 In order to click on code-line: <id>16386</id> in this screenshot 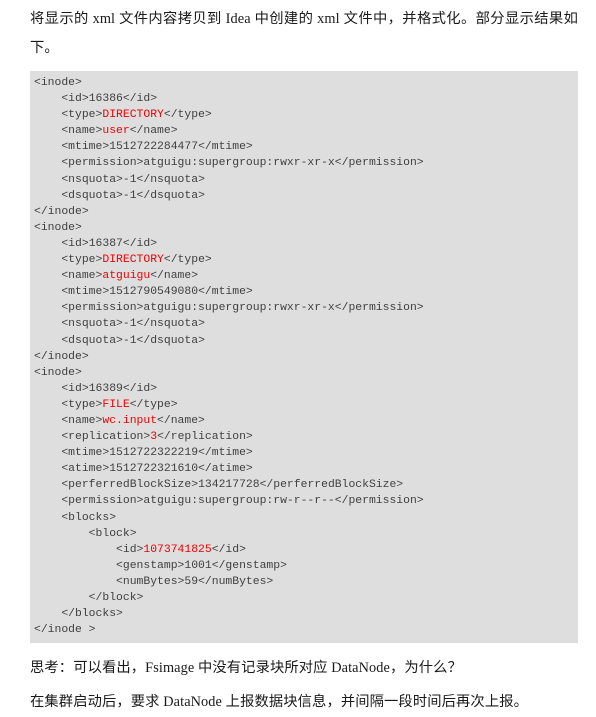, I will do `click(304, 99)`.